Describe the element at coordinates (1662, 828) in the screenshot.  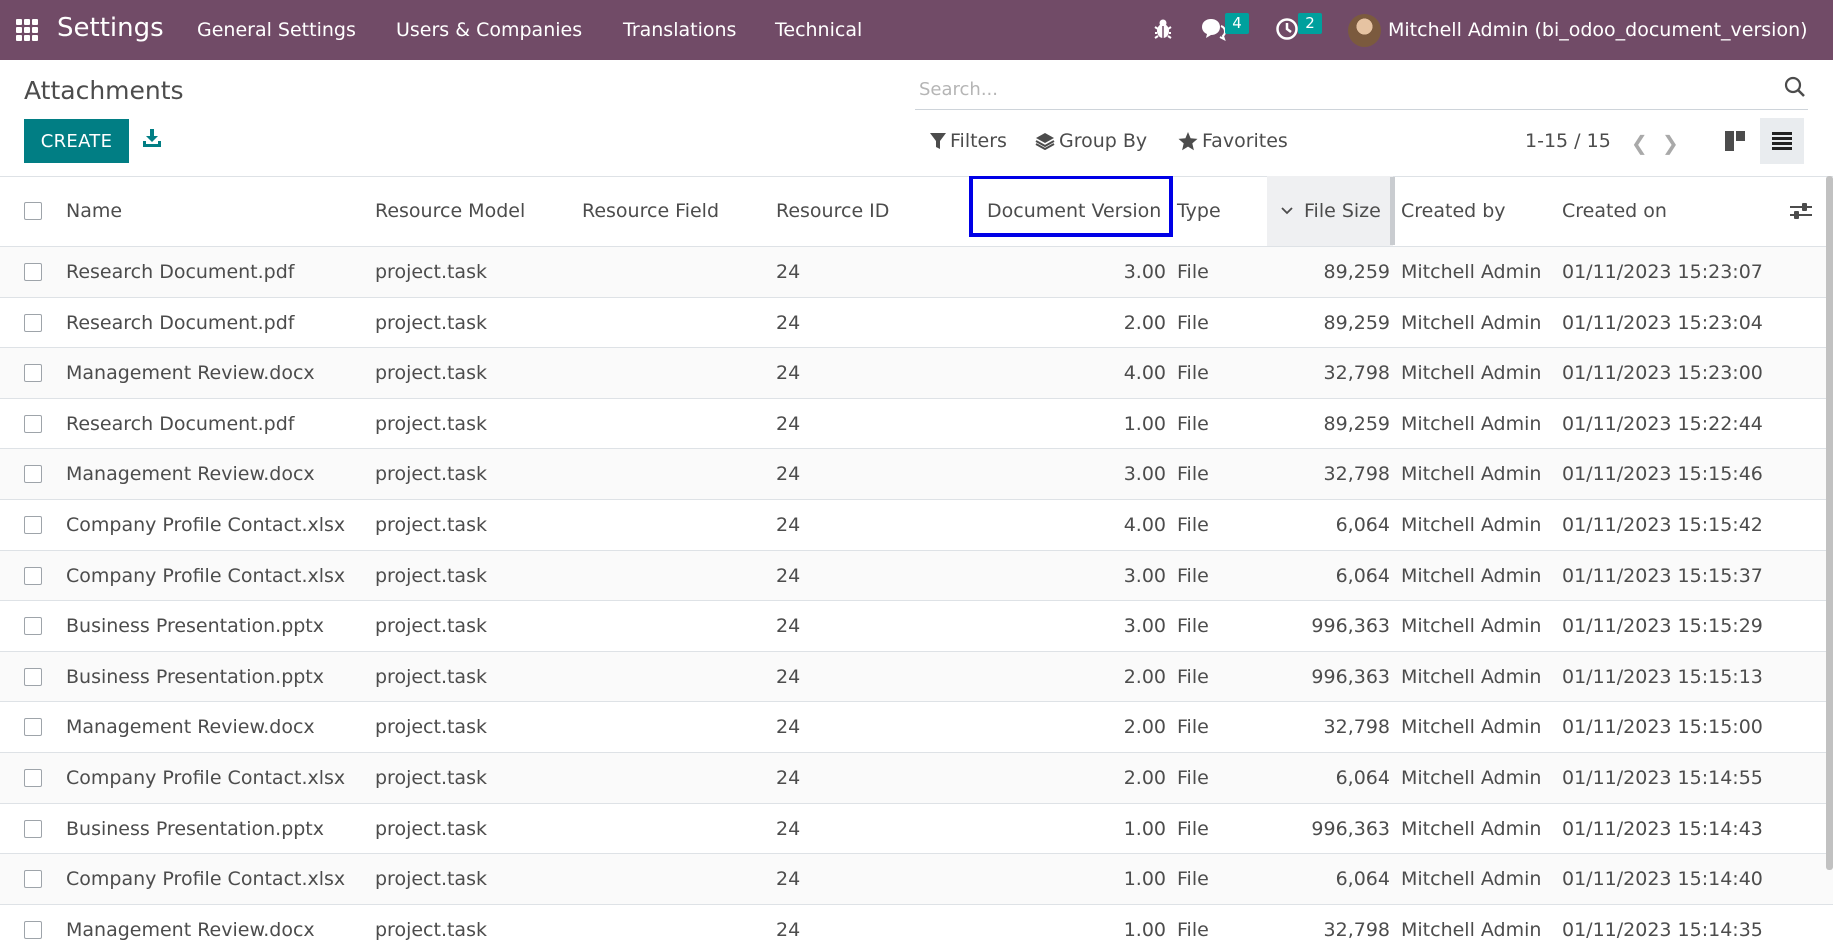
I see `cell-created-on: 01/11/2023 15:14:43` at that location.